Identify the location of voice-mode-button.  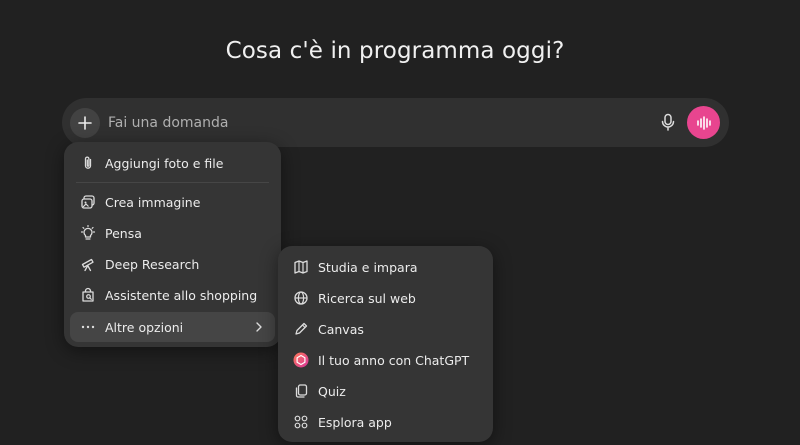
(703, 122).